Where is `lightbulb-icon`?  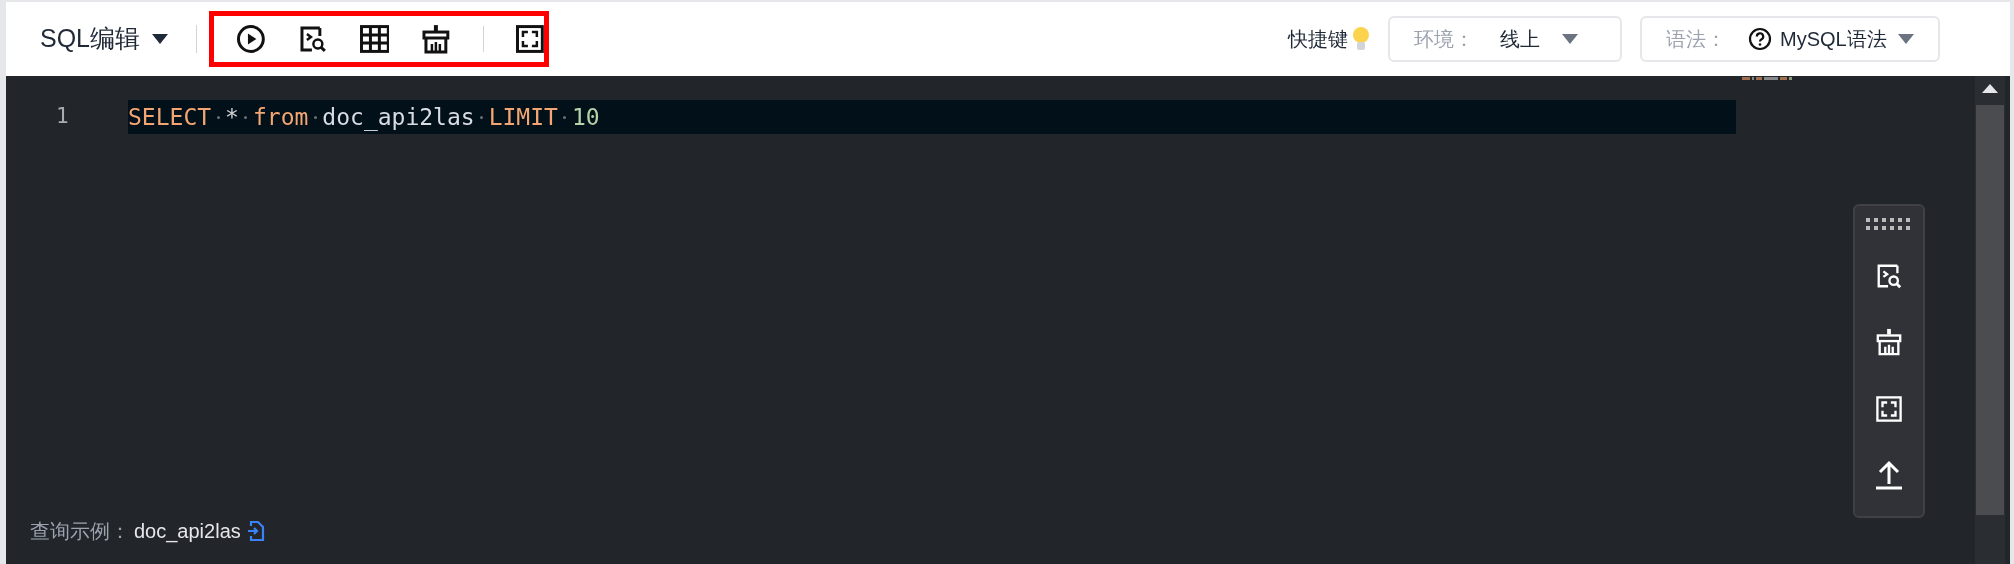 lightbulb-icon is located at coordinates (1361, 39).